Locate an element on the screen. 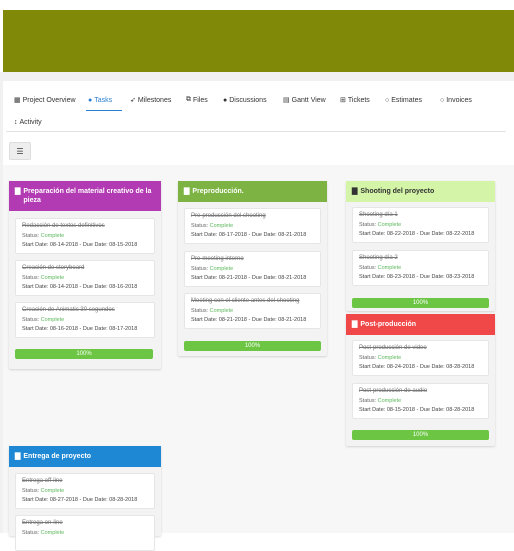 The width and height of the screenshot is (514, 551). tab-files: ⧉ Files is located at coordinates (197, 100).